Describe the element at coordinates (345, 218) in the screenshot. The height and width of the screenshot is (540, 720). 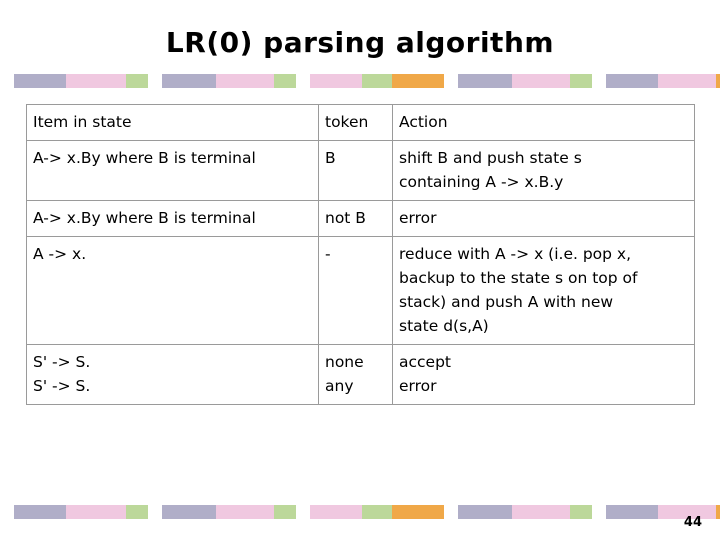
I see `cell-line: not B` at that location.